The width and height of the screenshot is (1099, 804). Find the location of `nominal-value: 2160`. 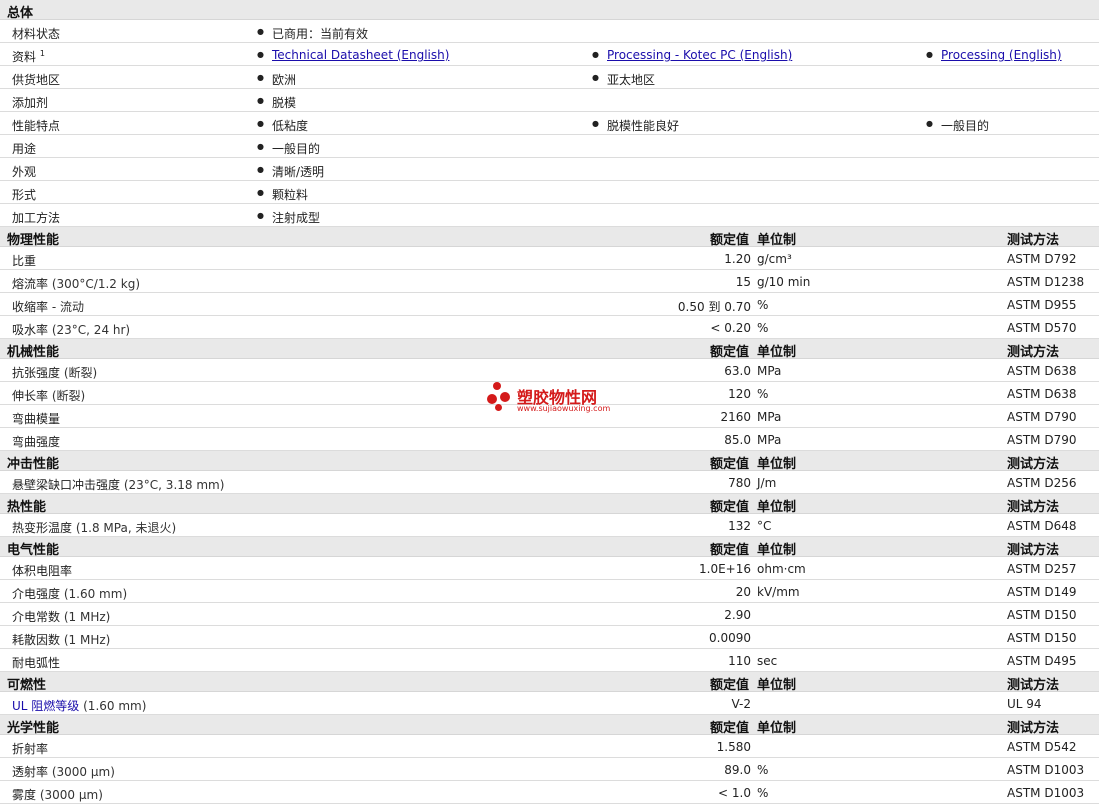

nominal-value: 2160 is located at coordinates (735, 417).